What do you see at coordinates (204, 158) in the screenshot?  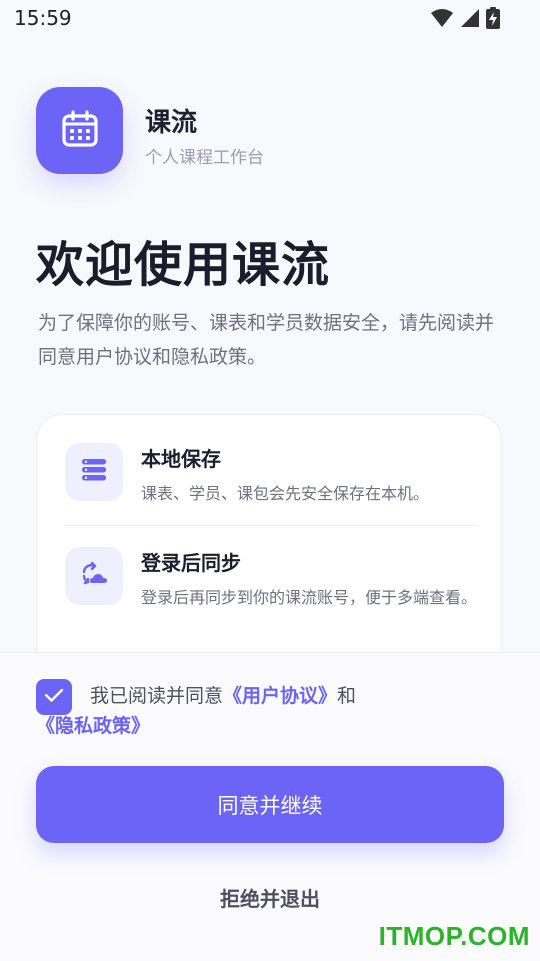 I see `app-tagline: 个人课程工作台` at bounding box center [204, 158].